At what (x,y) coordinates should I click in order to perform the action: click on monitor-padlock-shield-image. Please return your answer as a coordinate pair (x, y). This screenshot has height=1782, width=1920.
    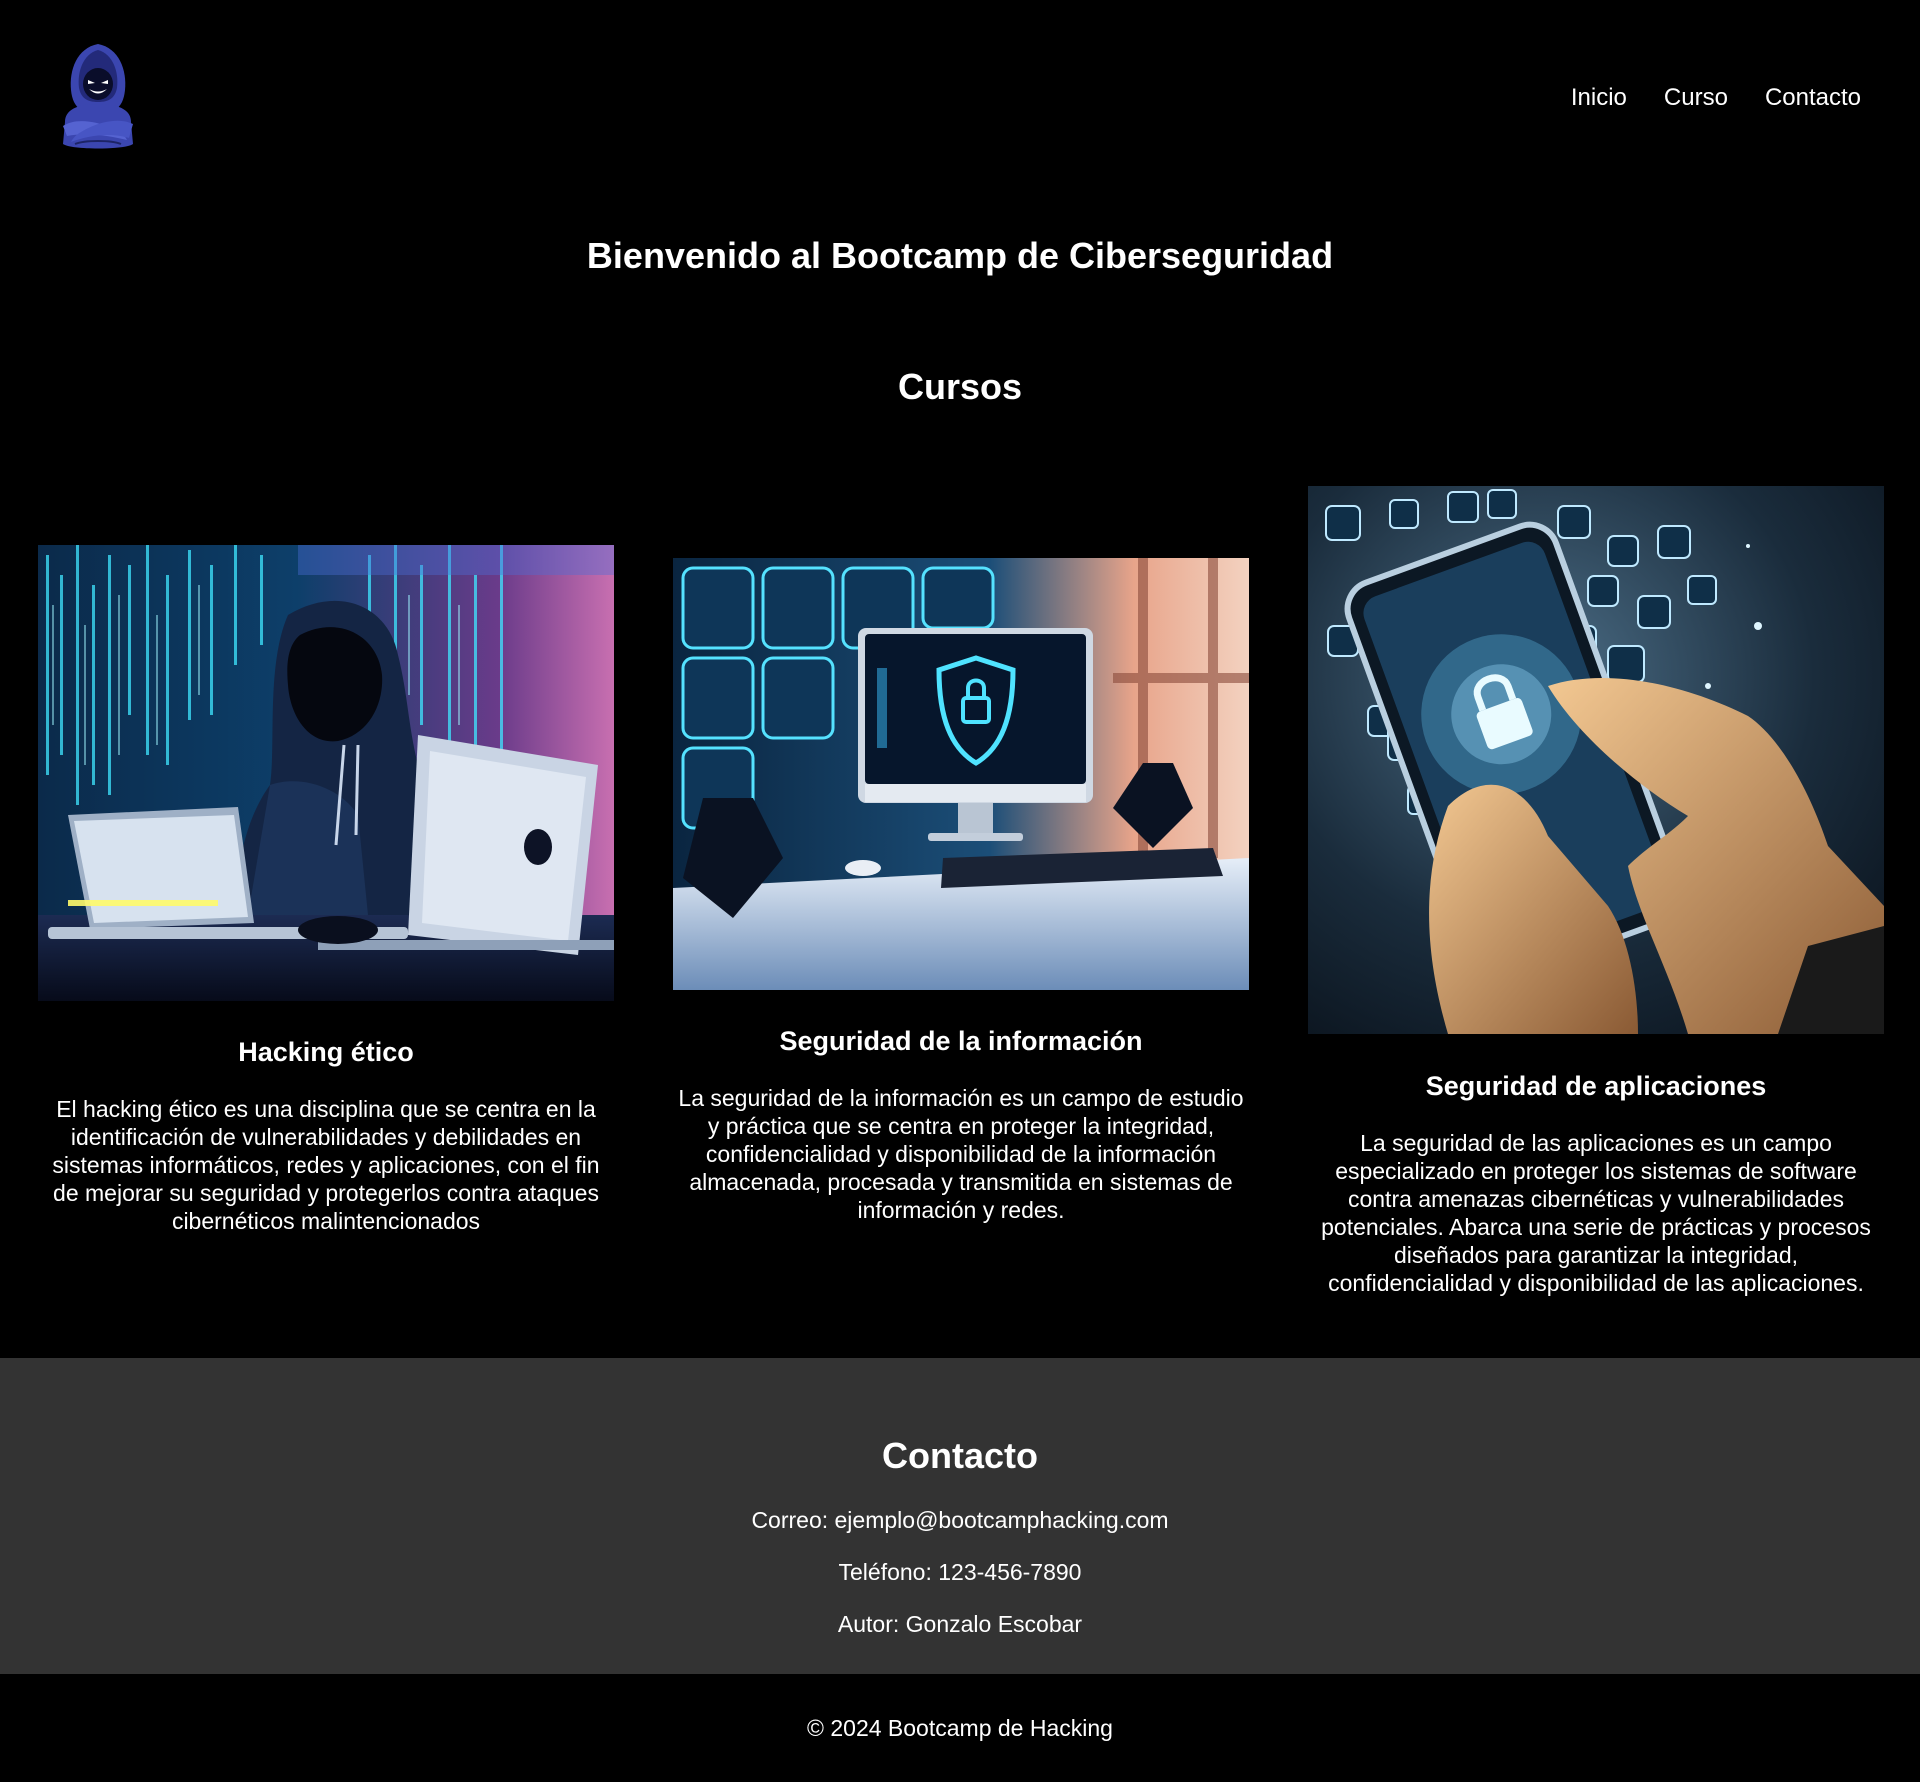
    Looking at the image, I should click on (961, 774).